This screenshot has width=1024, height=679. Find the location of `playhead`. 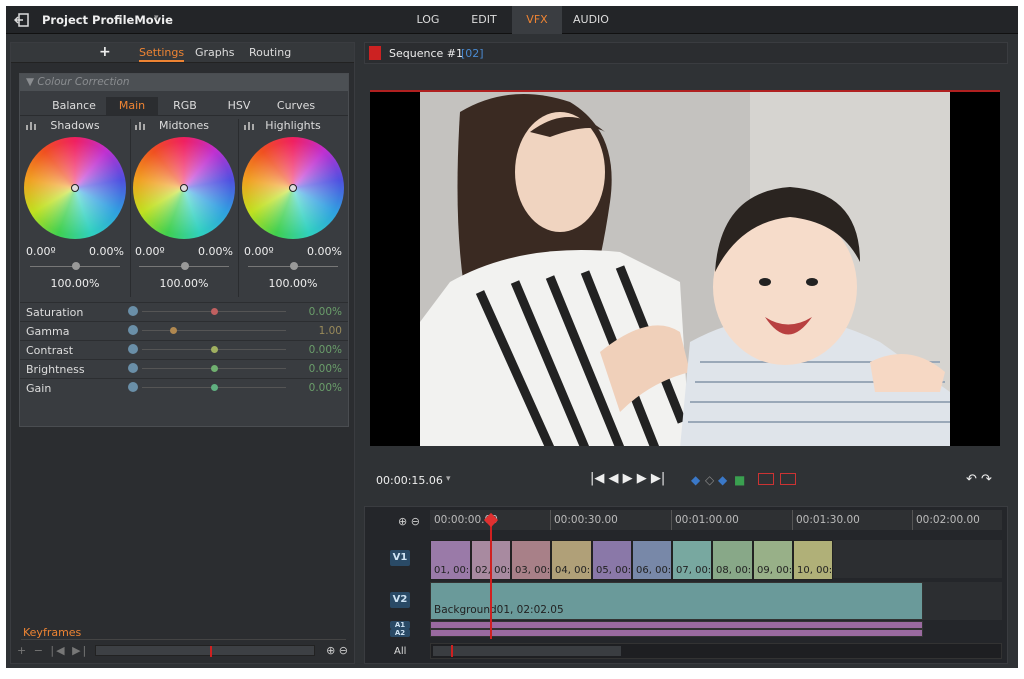

playhead is located at coordinates (491, 580).